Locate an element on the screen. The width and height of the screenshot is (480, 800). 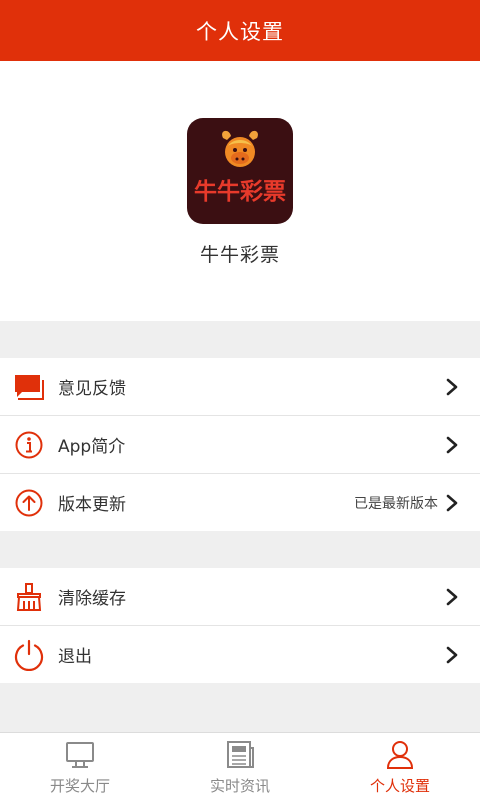
upgrade-icon is located at coordinates (29, 503).